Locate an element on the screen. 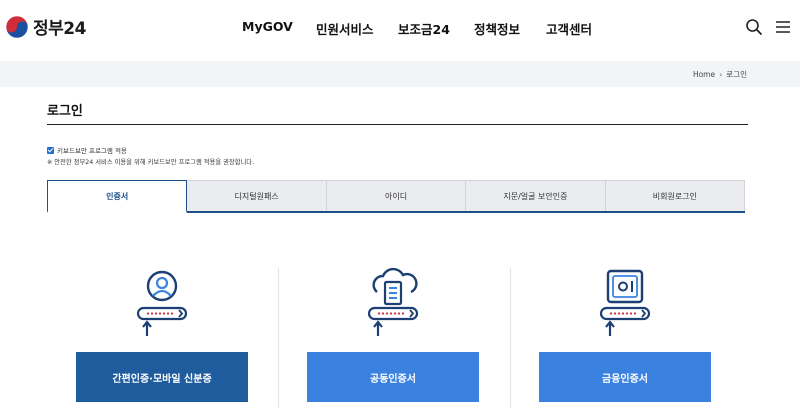  safe-card-icon is located at coordinates (625, 302).